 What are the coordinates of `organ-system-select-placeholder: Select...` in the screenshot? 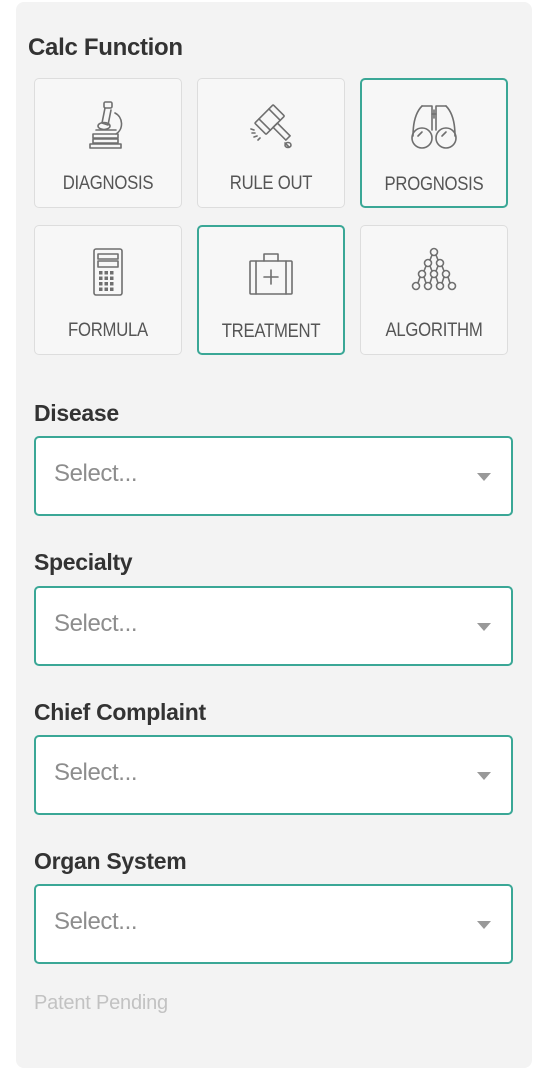 It's located at (96, 921).